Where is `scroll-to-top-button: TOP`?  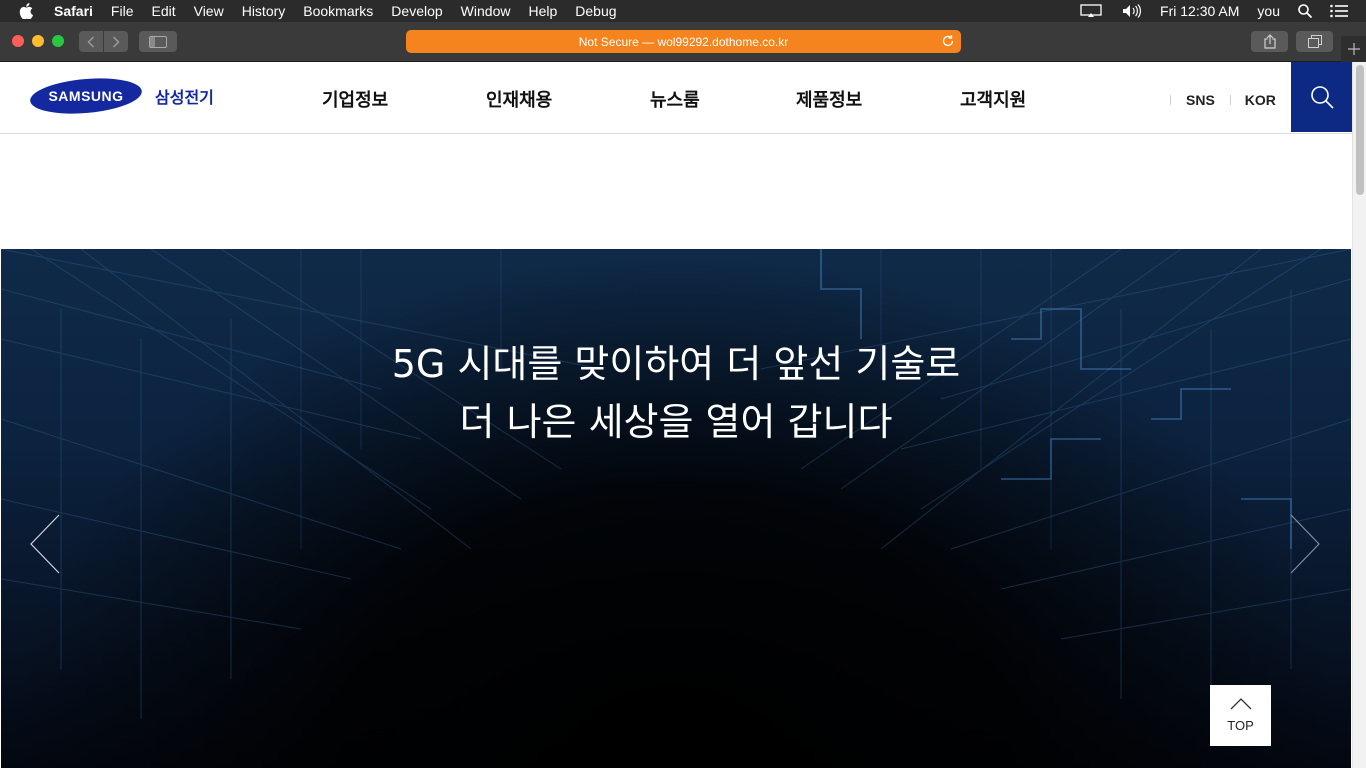 scroll-to-top-button: TOP is located at coordinates (1240, 715).